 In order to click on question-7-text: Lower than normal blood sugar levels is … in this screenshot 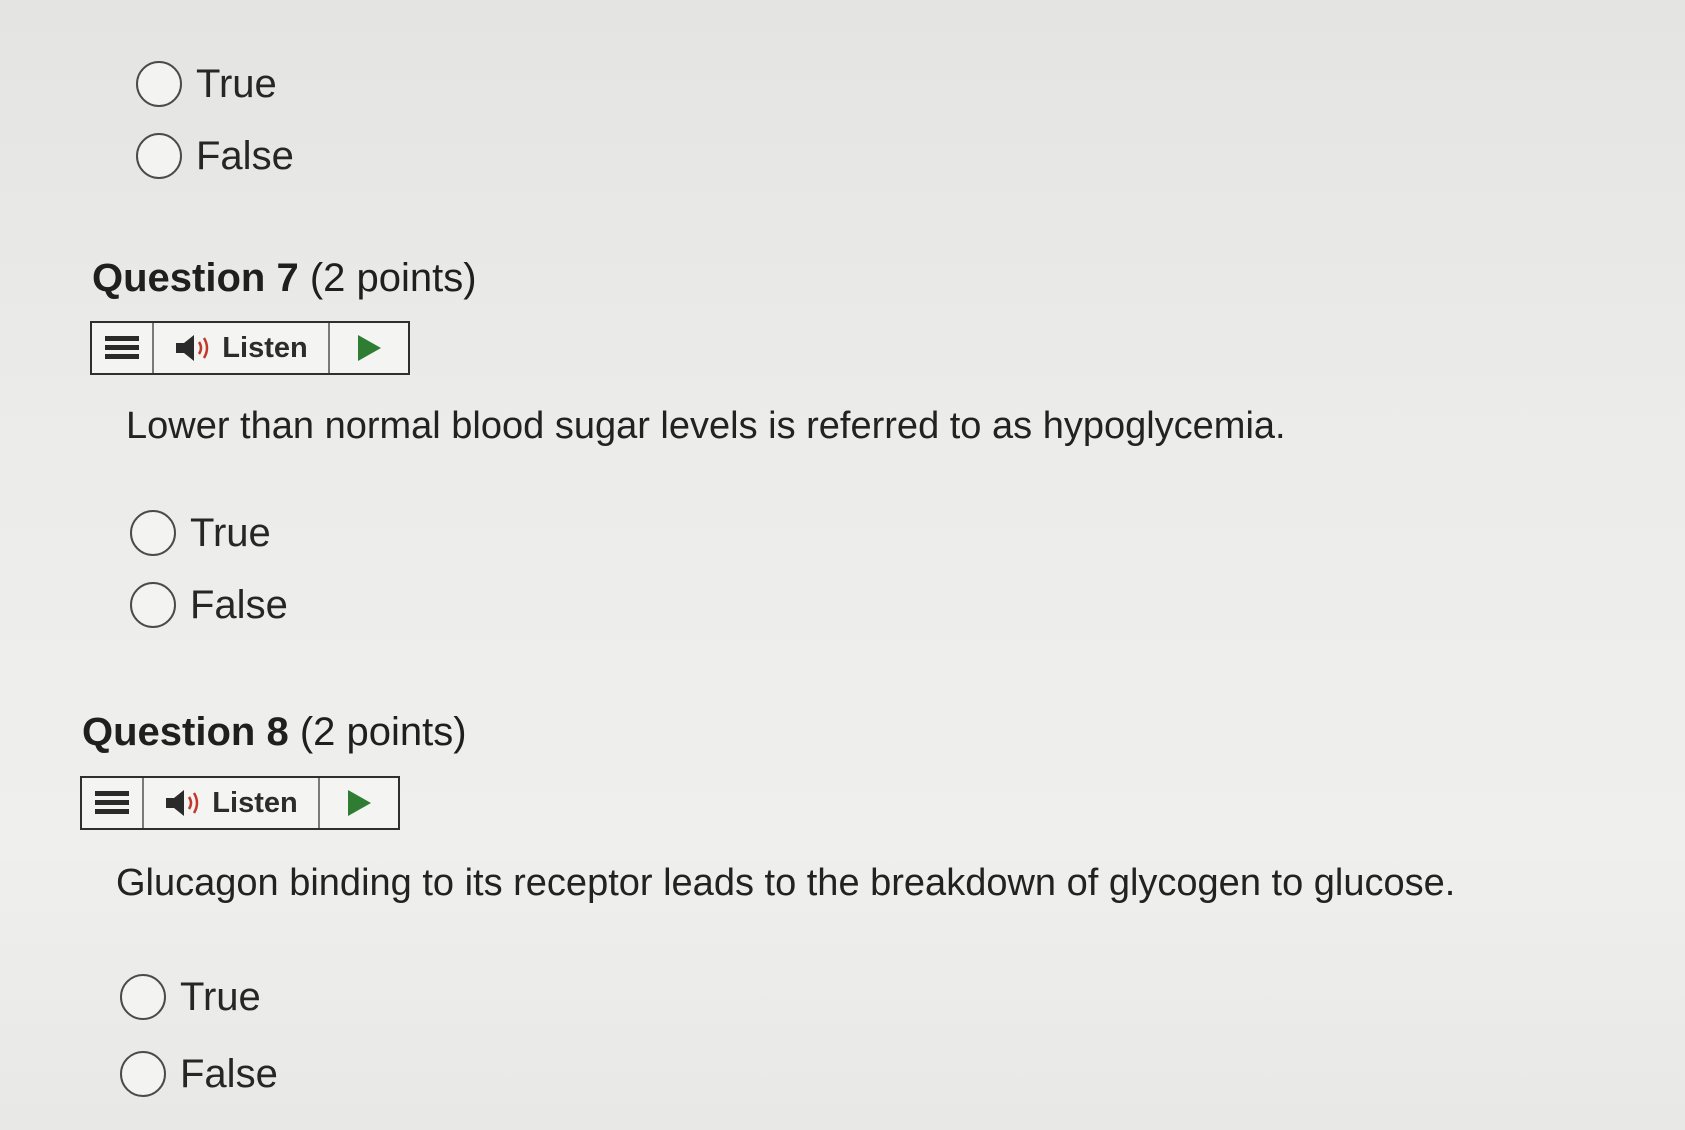, I will do `click(706, 426)`.